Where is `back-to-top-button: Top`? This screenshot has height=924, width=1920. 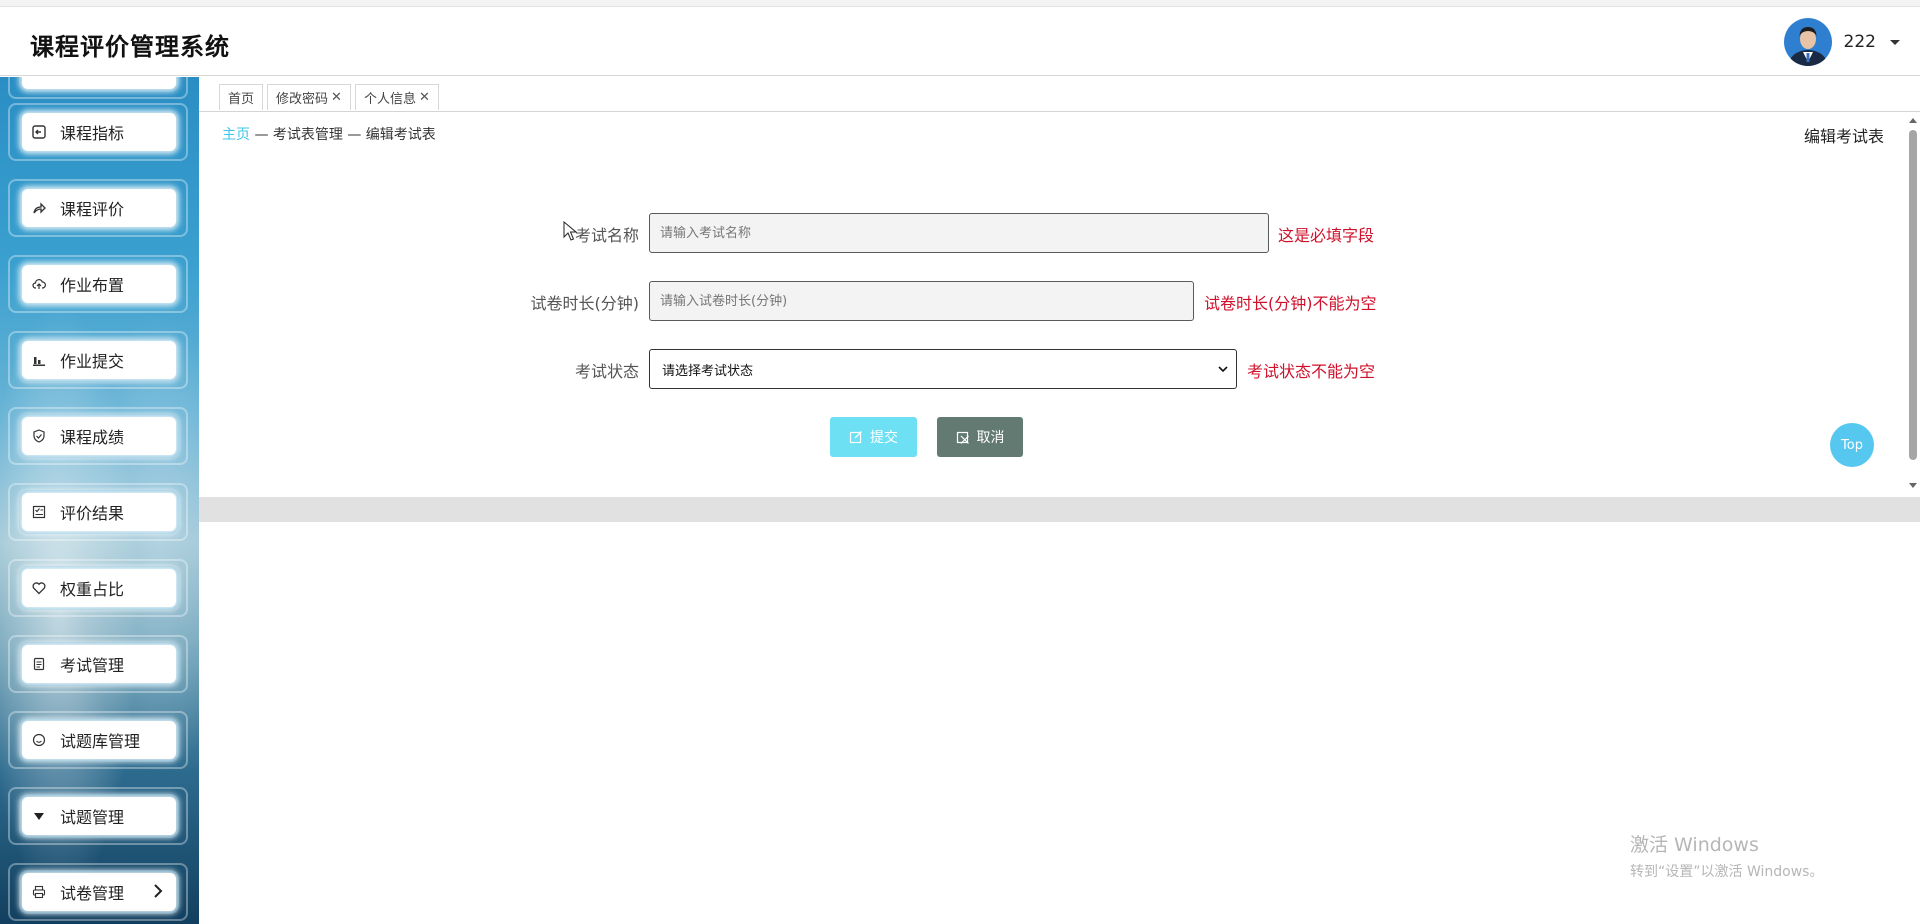
back-to-top-button: Top is located at coordinates (1852, 445).